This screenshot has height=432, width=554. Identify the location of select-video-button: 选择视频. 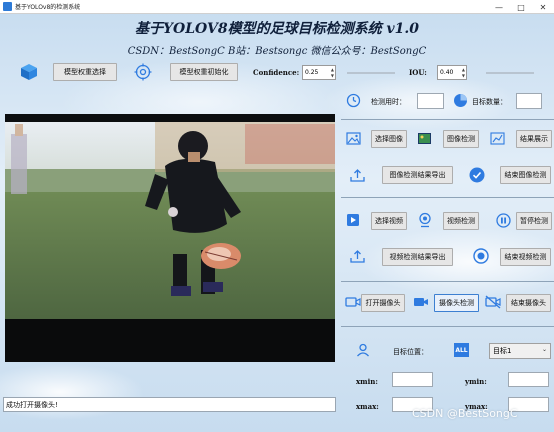
(389, 221).